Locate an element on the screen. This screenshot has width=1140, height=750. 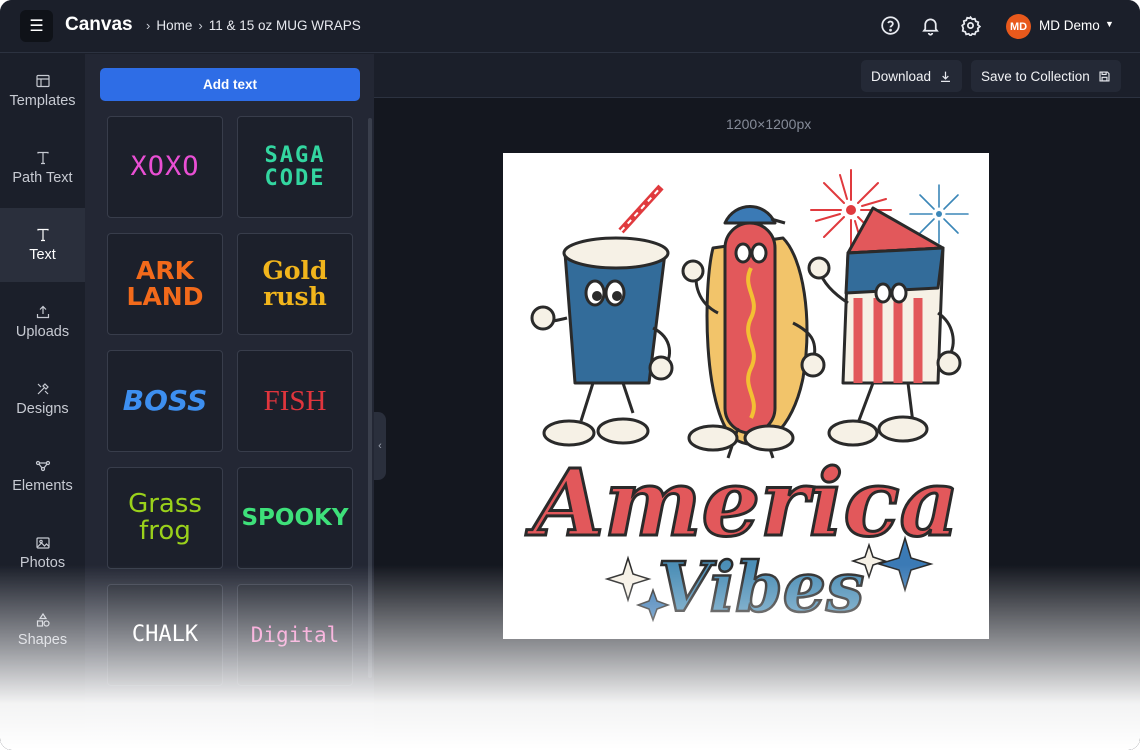
nav-item-shapes: Shapes is located at coordinates (42, 630).